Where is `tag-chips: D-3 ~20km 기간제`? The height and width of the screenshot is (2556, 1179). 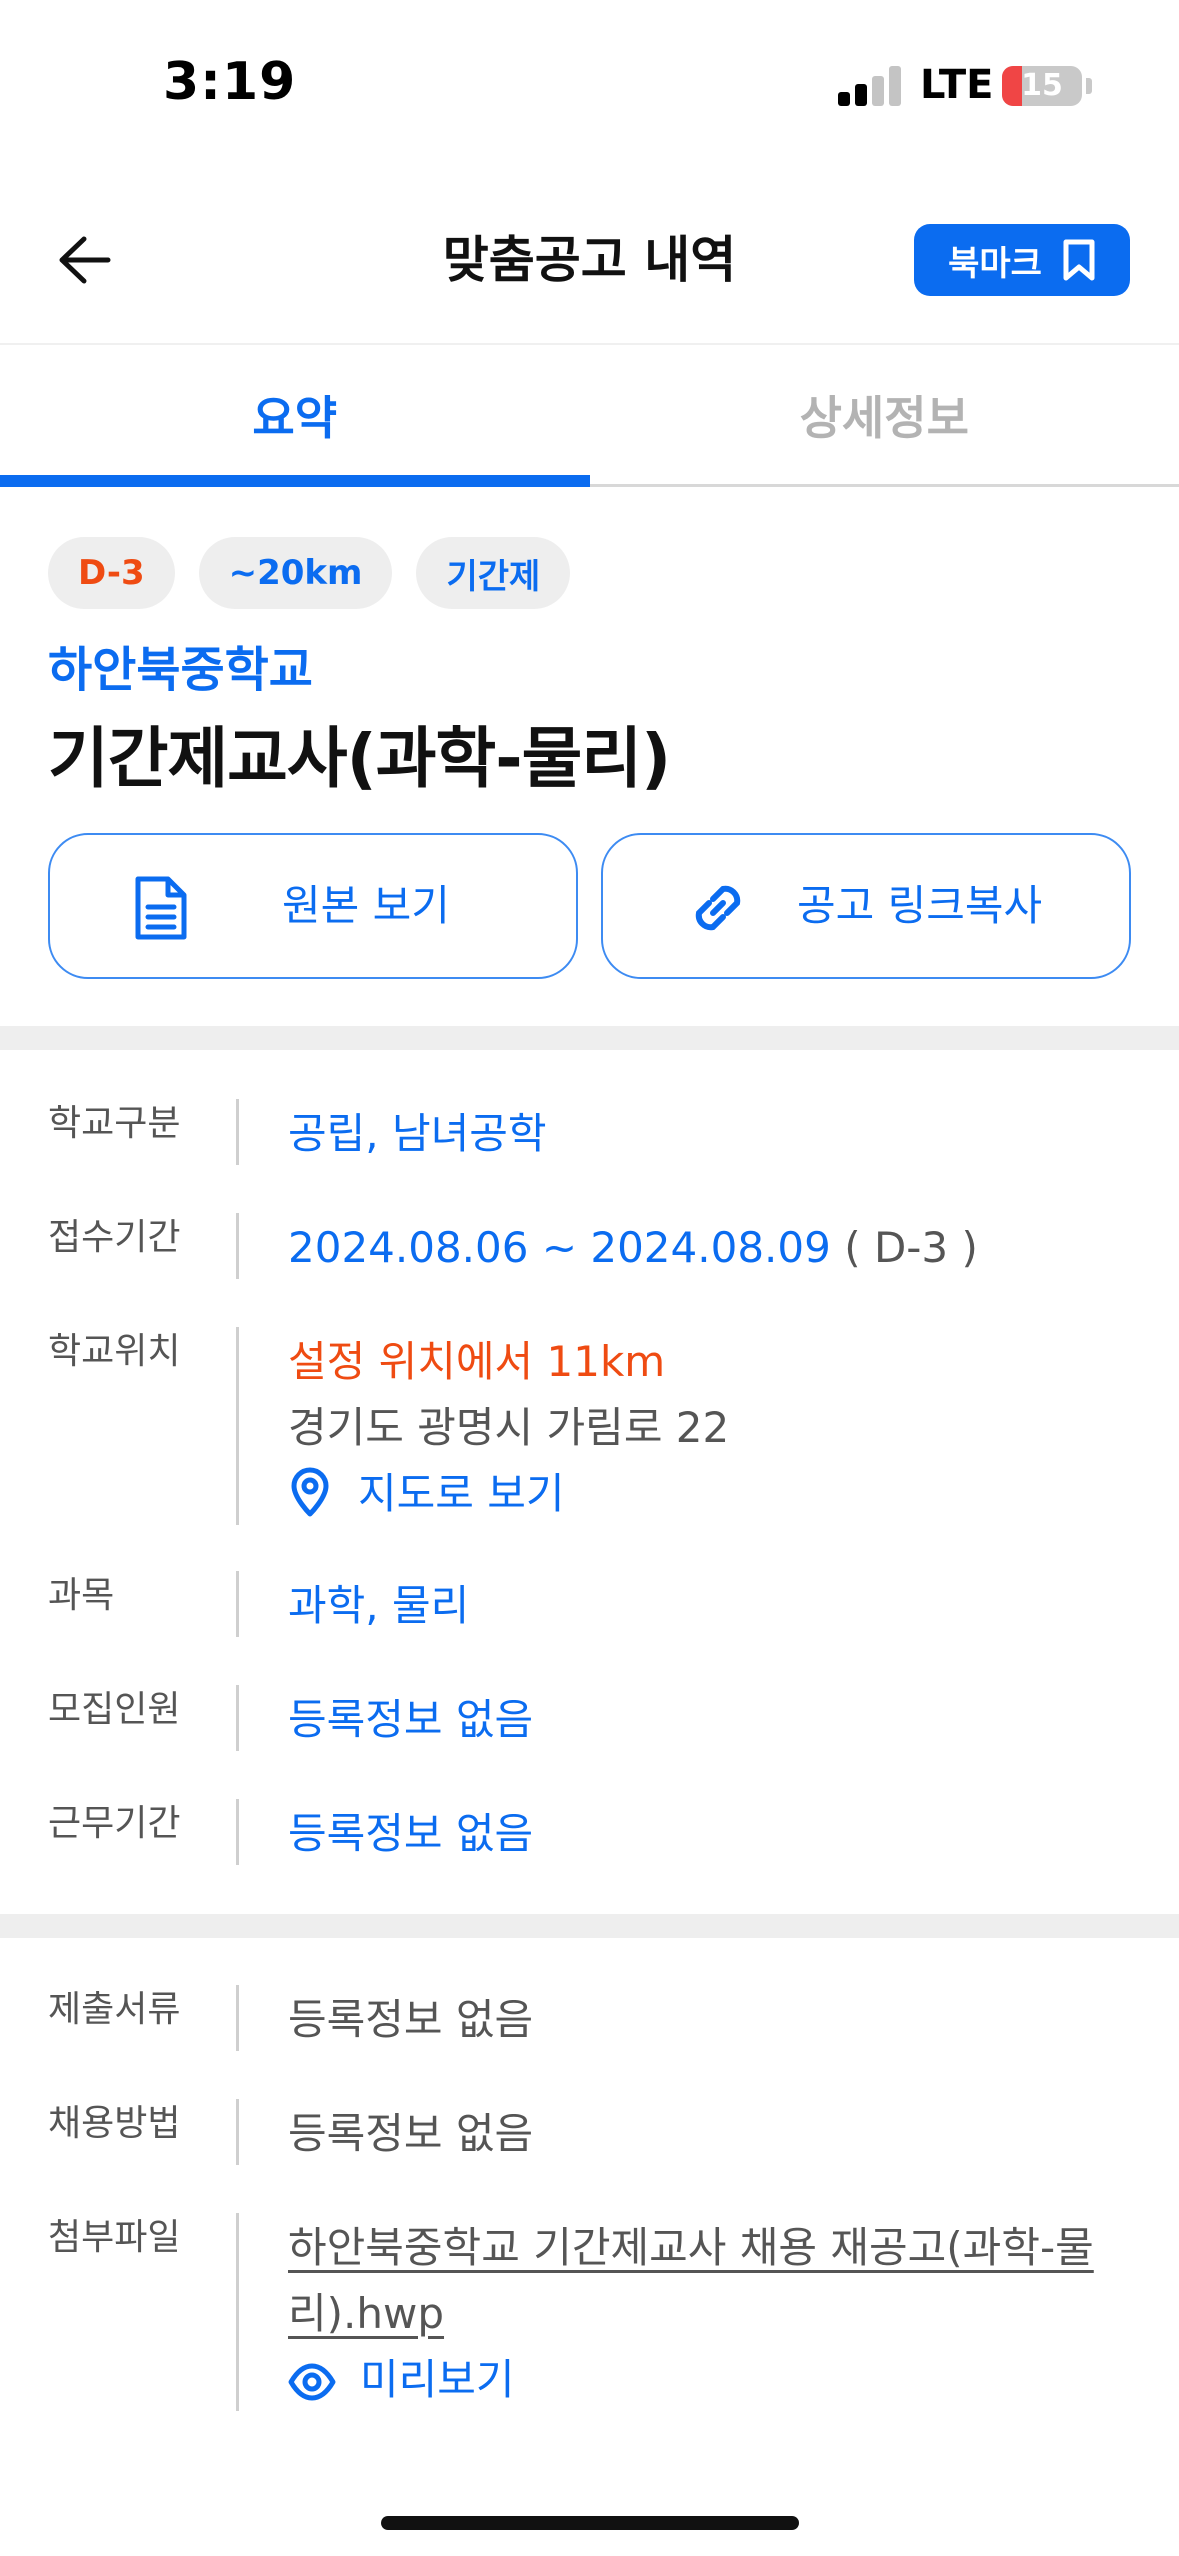 tag-chips: D-3 ~20km 기간제 is located at coordinates (309, 573).